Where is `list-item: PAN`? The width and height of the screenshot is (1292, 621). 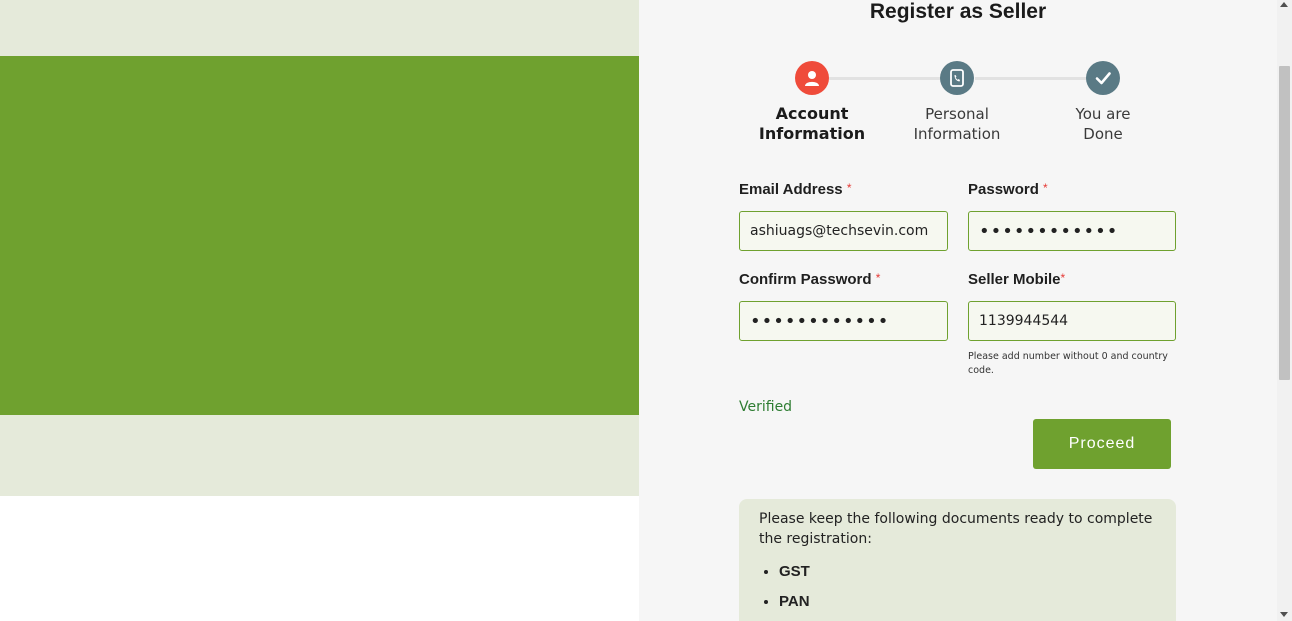 list-item: PAN is located at coordinates (967, 602).